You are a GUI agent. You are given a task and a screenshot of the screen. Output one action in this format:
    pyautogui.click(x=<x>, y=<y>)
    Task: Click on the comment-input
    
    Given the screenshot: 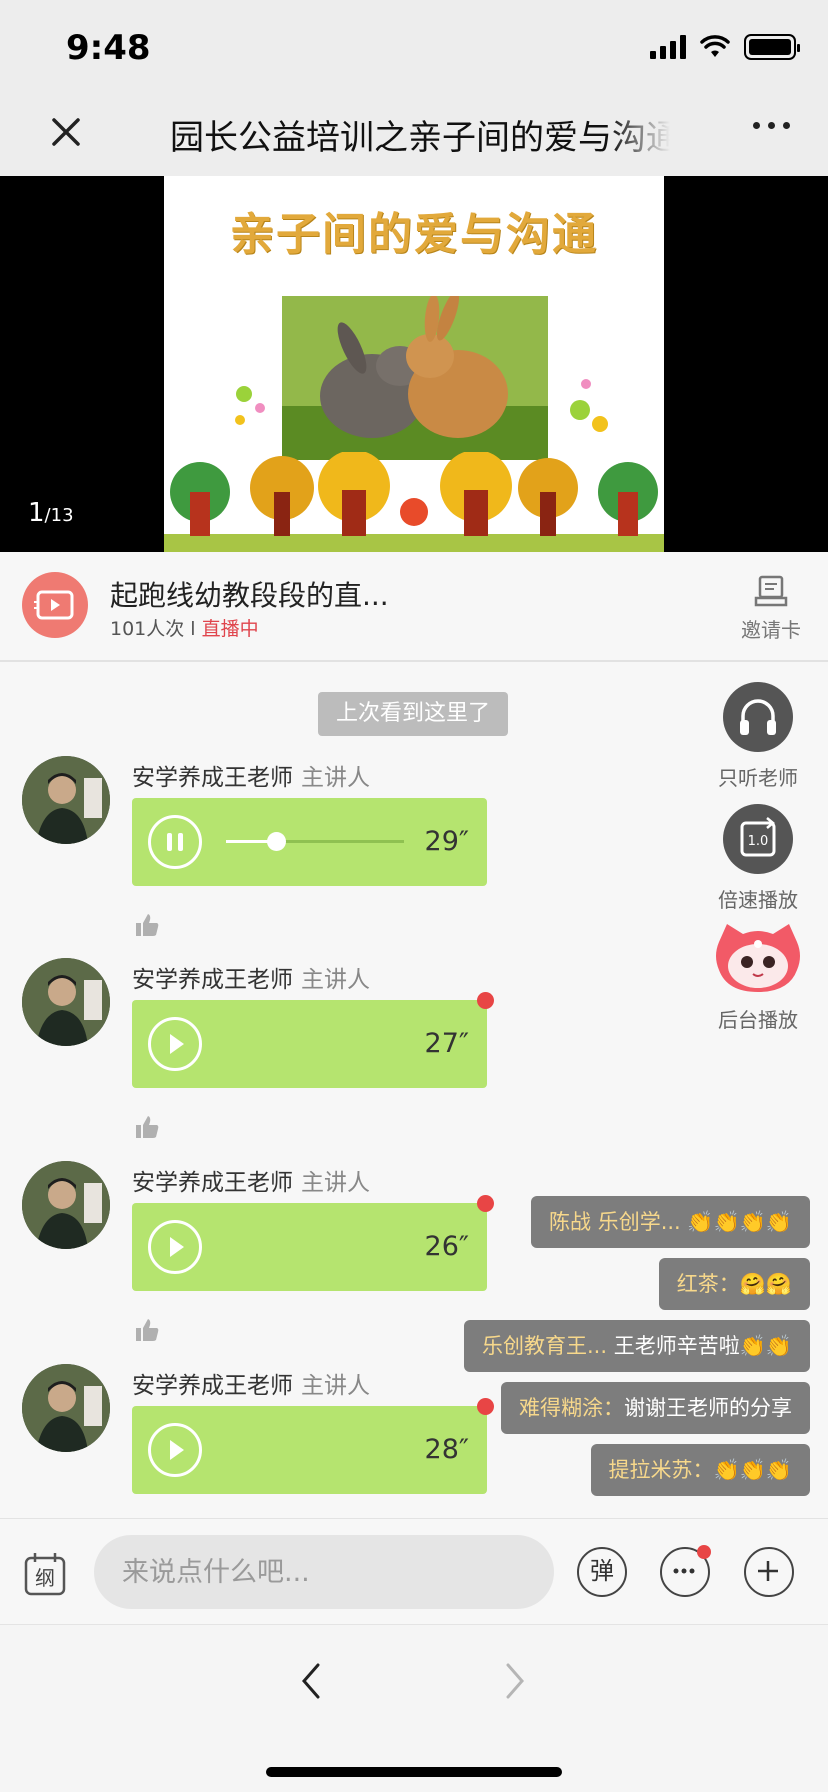 What is the action you would take?
    pyautogui.click(x=324, y=1572)
    